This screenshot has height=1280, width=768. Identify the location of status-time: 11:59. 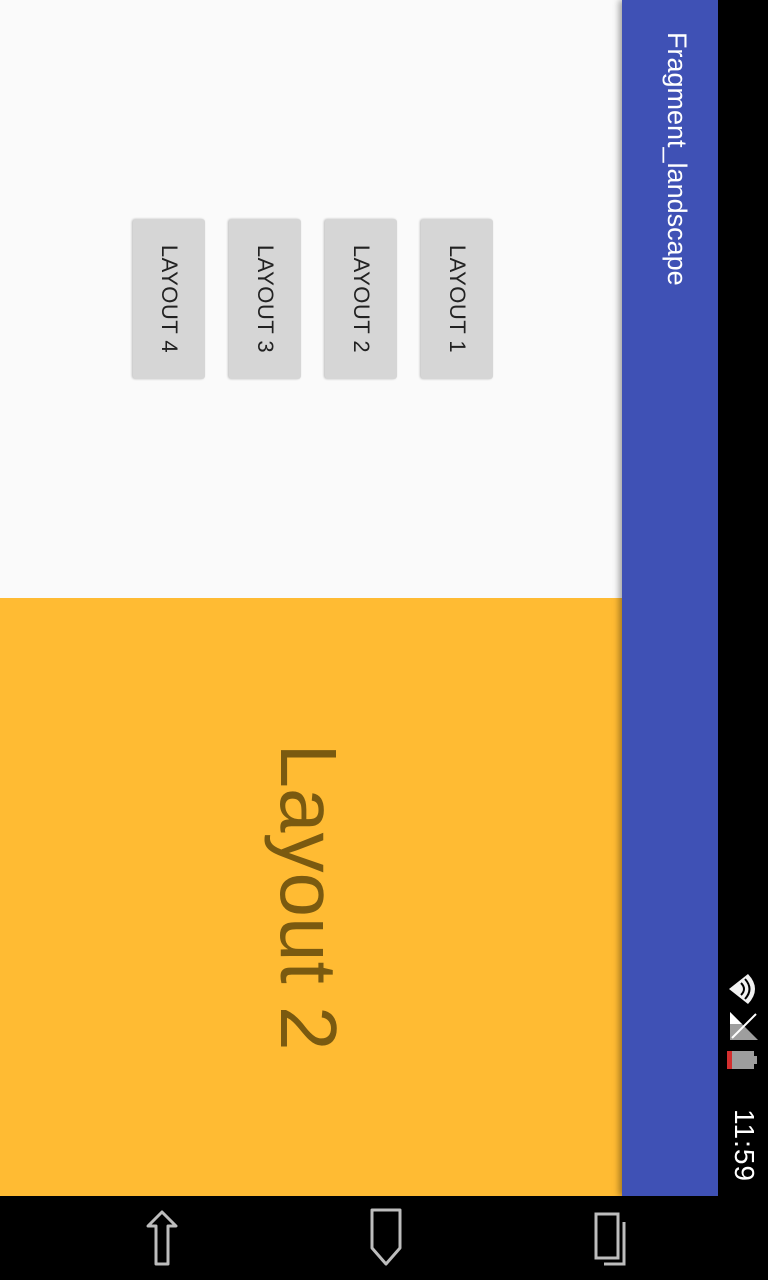
(744, 1145).